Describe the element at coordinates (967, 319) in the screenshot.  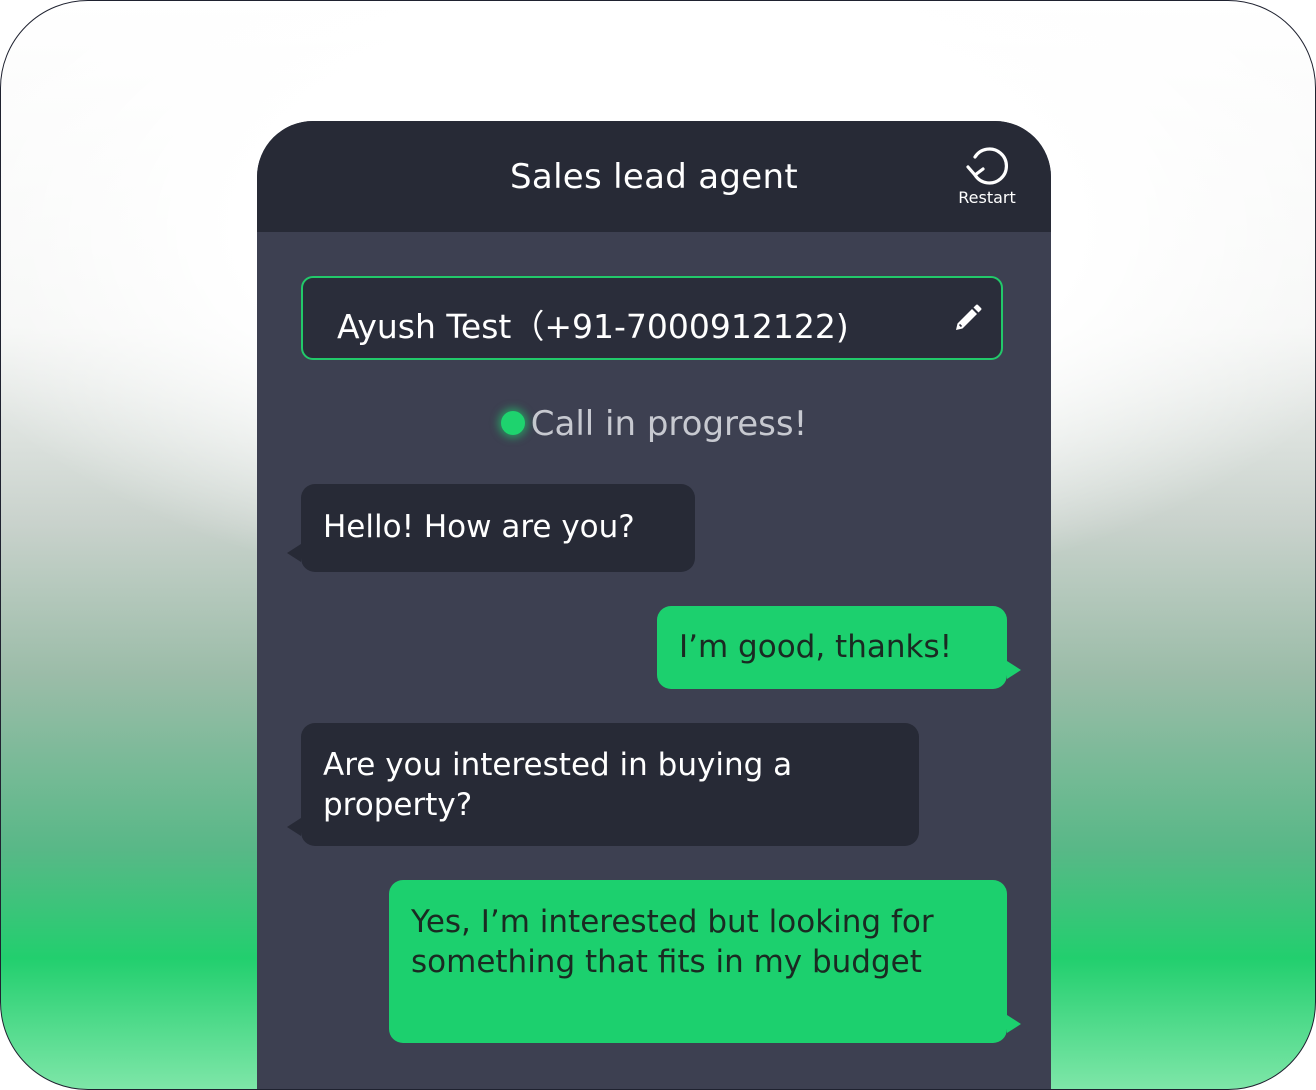
I see `pencil-icon` at that location.